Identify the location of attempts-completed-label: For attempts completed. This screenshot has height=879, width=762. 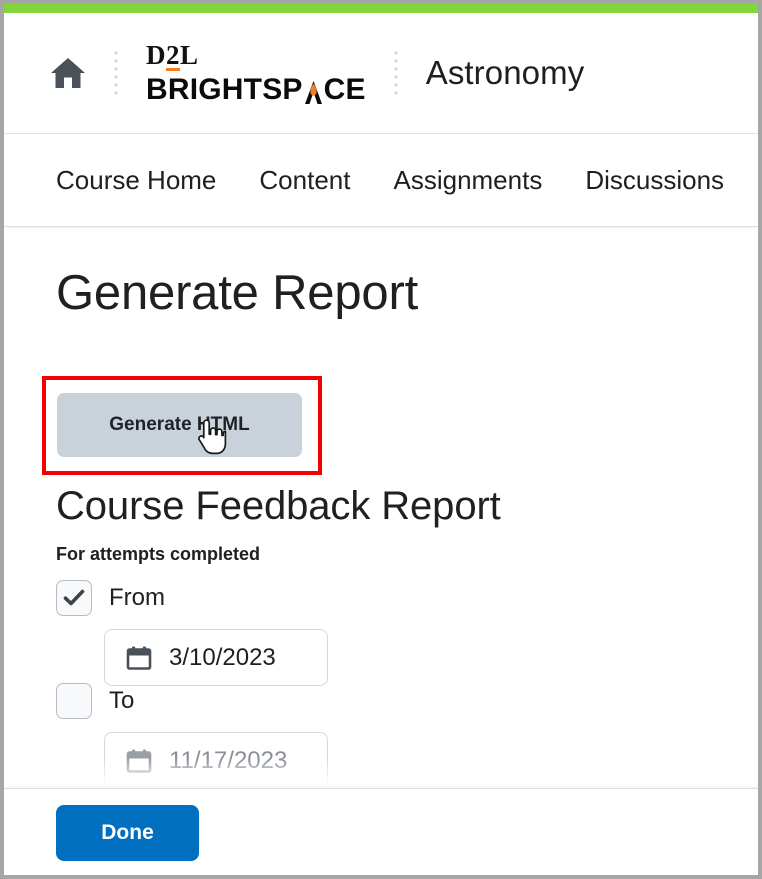
(158, 554).